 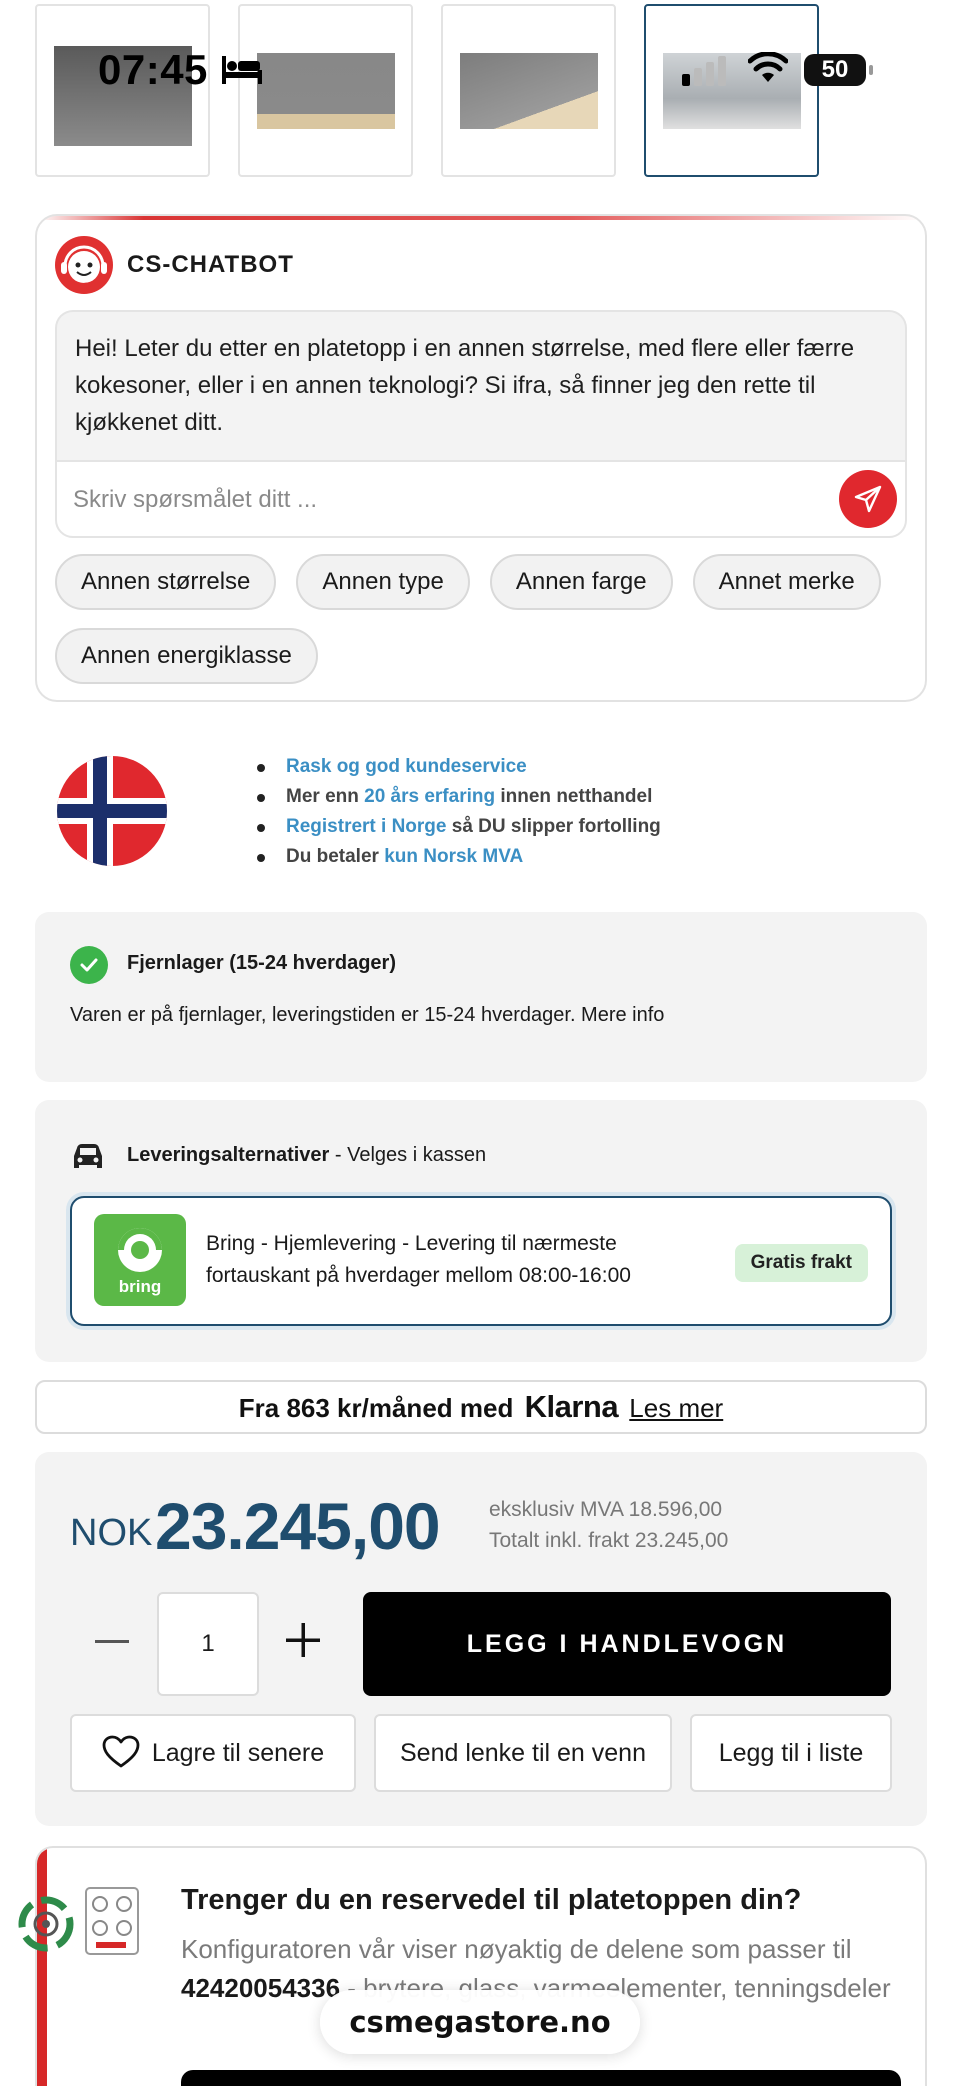 I want to click on delivery-title: Leveringsalternativer - Velges i kassen, so click(x=307, y=1155).